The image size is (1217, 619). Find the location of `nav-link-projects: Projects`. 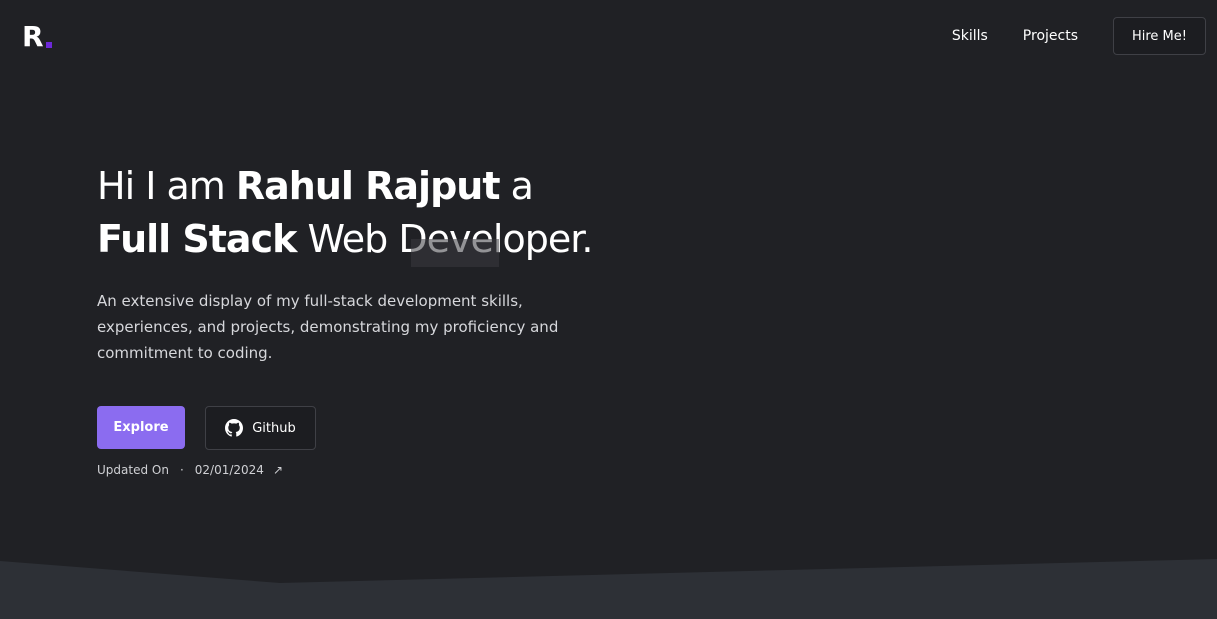

nav-link-projects: Projects is located at coordinates (1050, 36).